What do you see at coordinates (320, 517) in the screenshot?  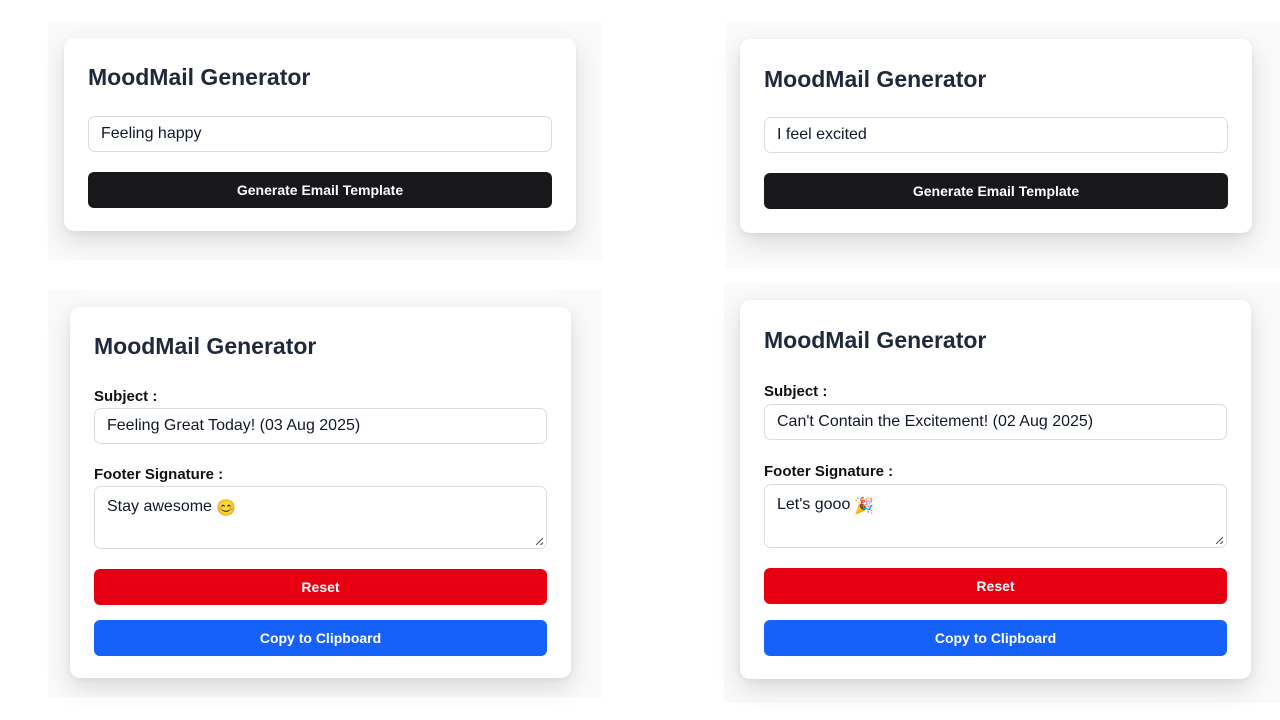 I see `footer-signature-textarea: Stay awesome 😊` at bounding box center [320, 517].